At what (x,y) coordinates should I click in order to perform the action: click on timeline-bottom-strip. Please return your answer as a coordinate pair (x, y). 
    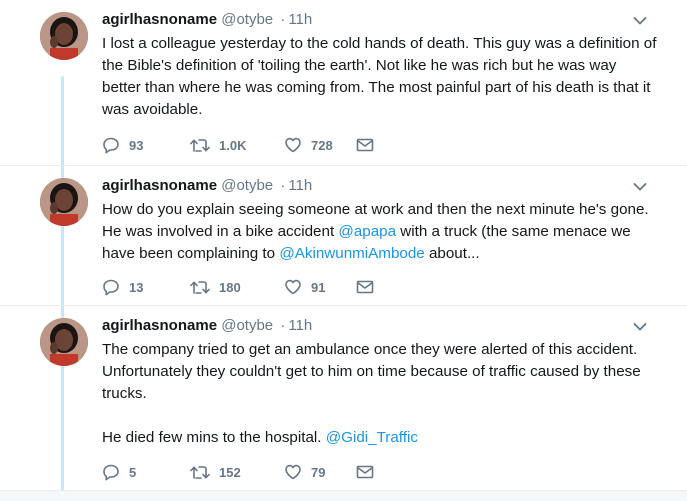
    Looking at the image, I should click on (343, 495).